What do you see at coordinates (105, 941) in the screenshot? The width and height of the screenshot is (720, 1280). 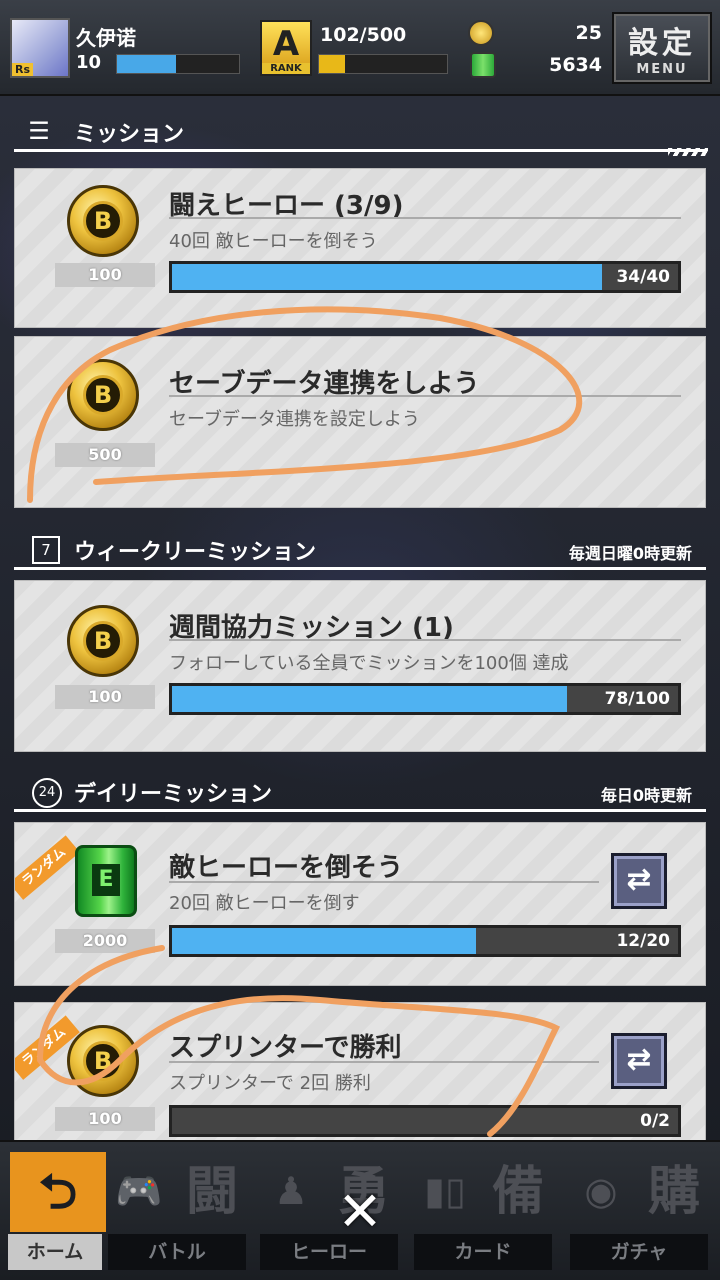 I see `reward-amount: 2000` at bounding box center [105, 941].